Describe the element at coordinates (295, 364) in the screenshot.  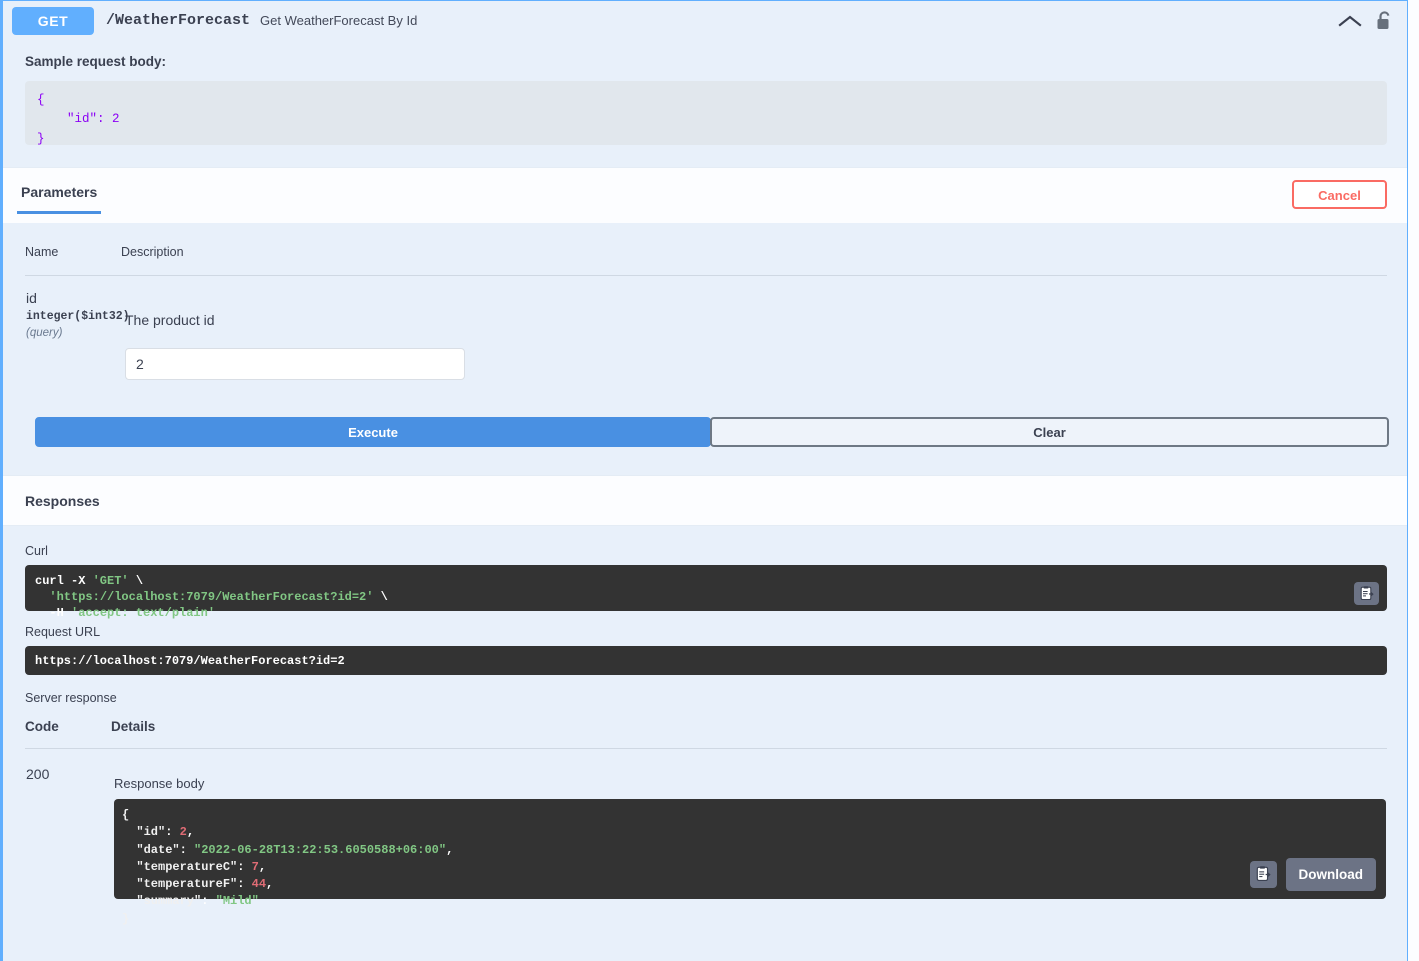
I see `parameter-value-input` at that location.